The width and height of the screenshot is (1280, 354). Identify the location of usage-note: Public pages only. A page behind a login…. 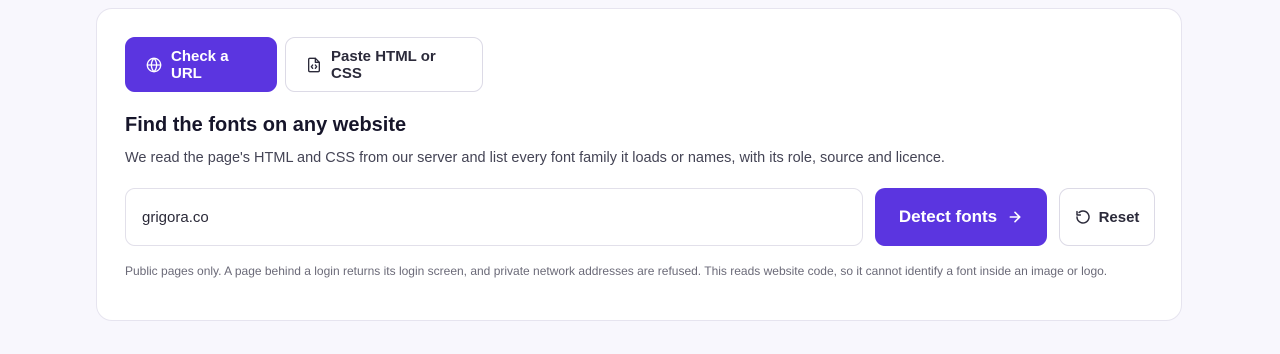
(616, 271).